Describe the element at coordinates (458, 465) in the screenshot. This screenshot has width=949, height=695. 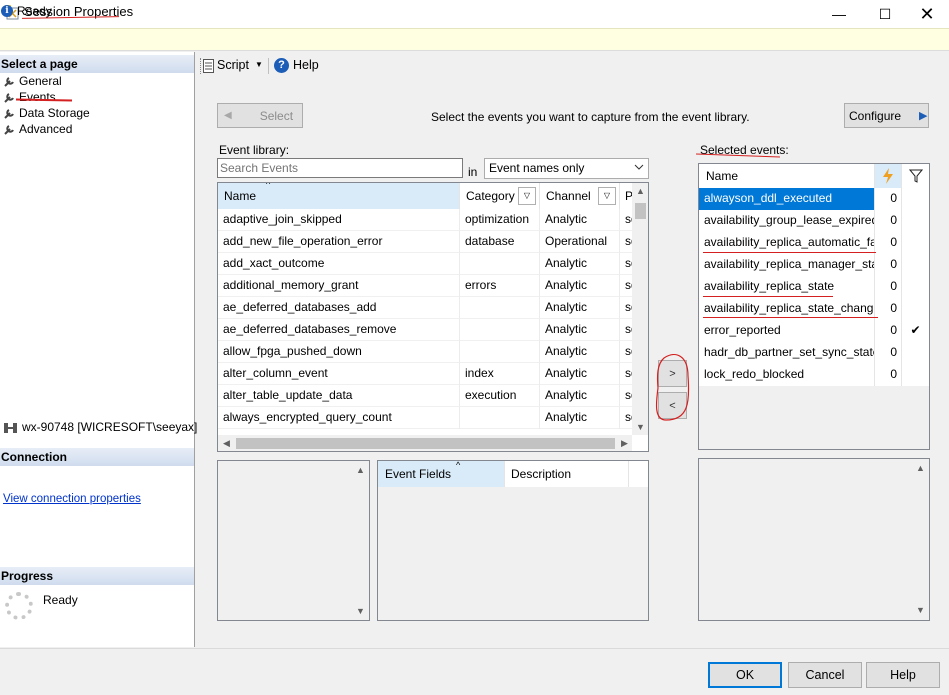
I see `sort-ascending-icon: ^` at that location.